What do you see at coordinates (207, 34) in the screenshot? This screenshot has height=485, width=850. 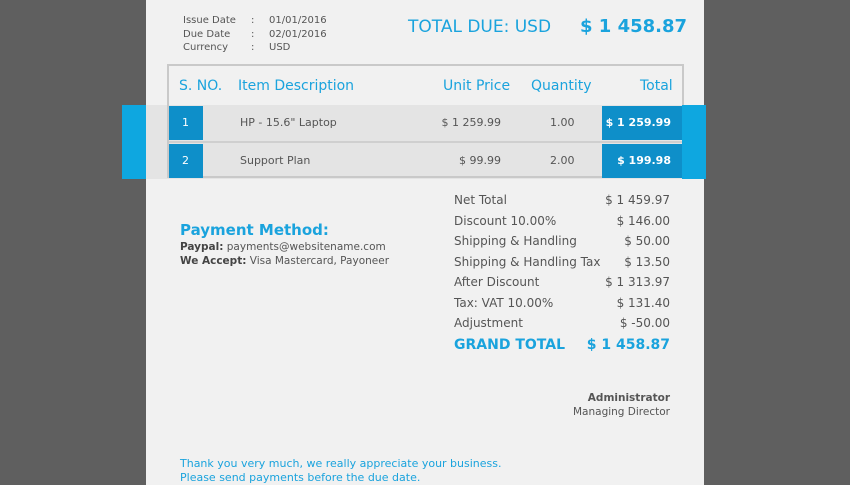 I see `due-date-label: Due Date` at bounding box center [207, 34].